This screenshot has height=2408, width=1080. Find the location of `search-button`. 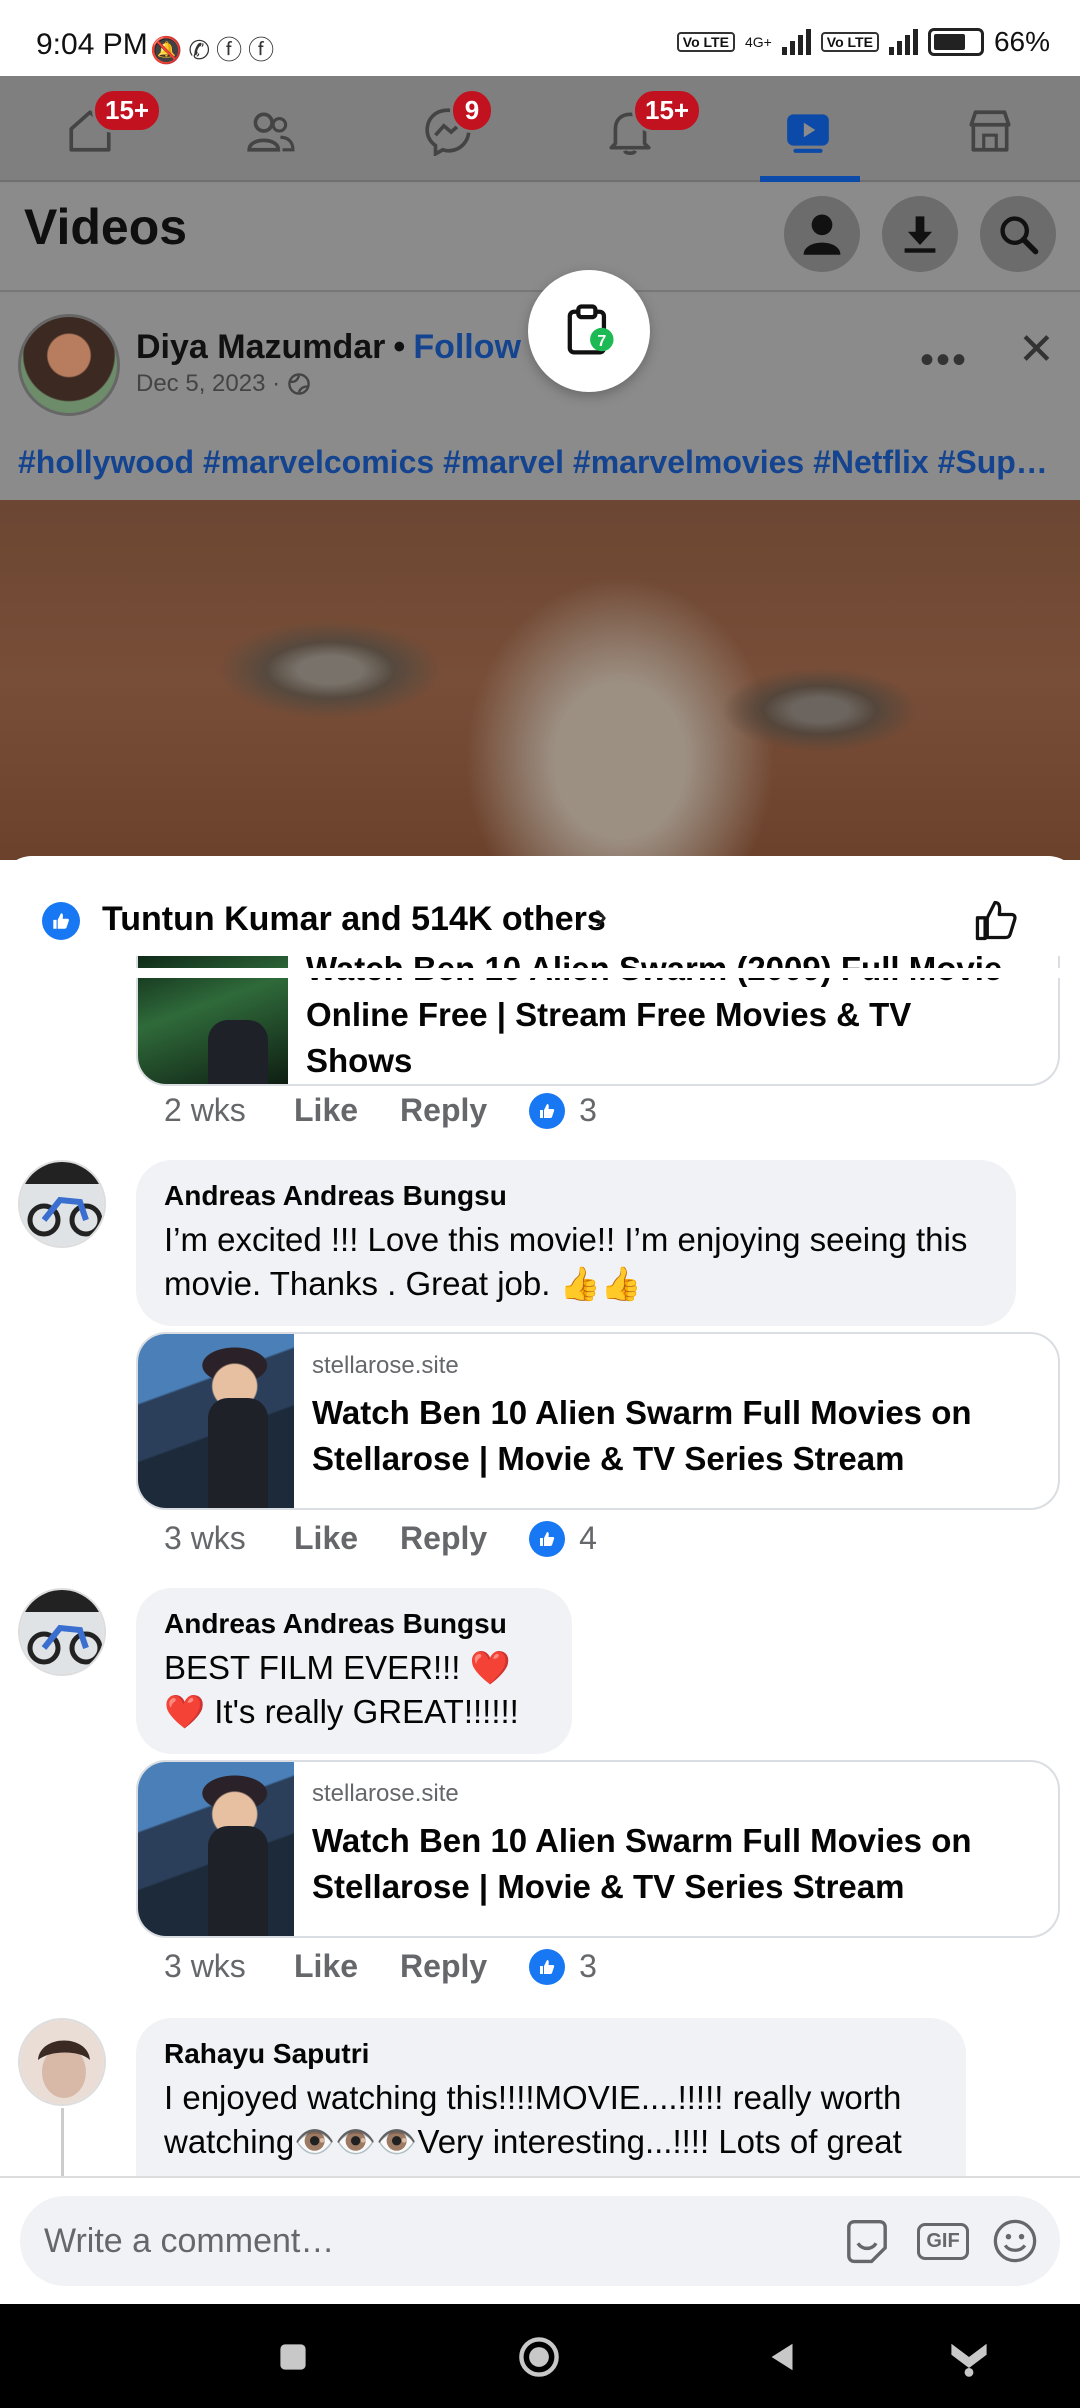

search-button is located at coordinates (1018, 234).